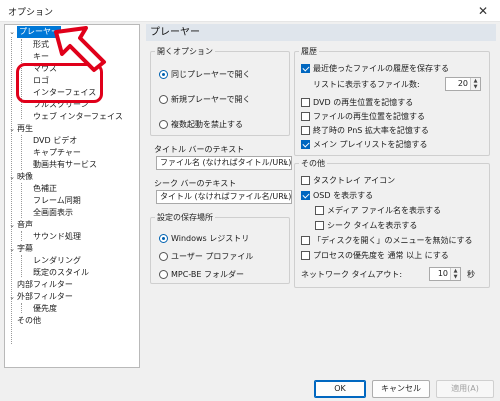 The height and width of the screenshot is (401, 500). What do you see at coordinates (57, 153) in the screenshot?
I see `tree-item-capture: キャプチャー` at bounding box center [57, 153].